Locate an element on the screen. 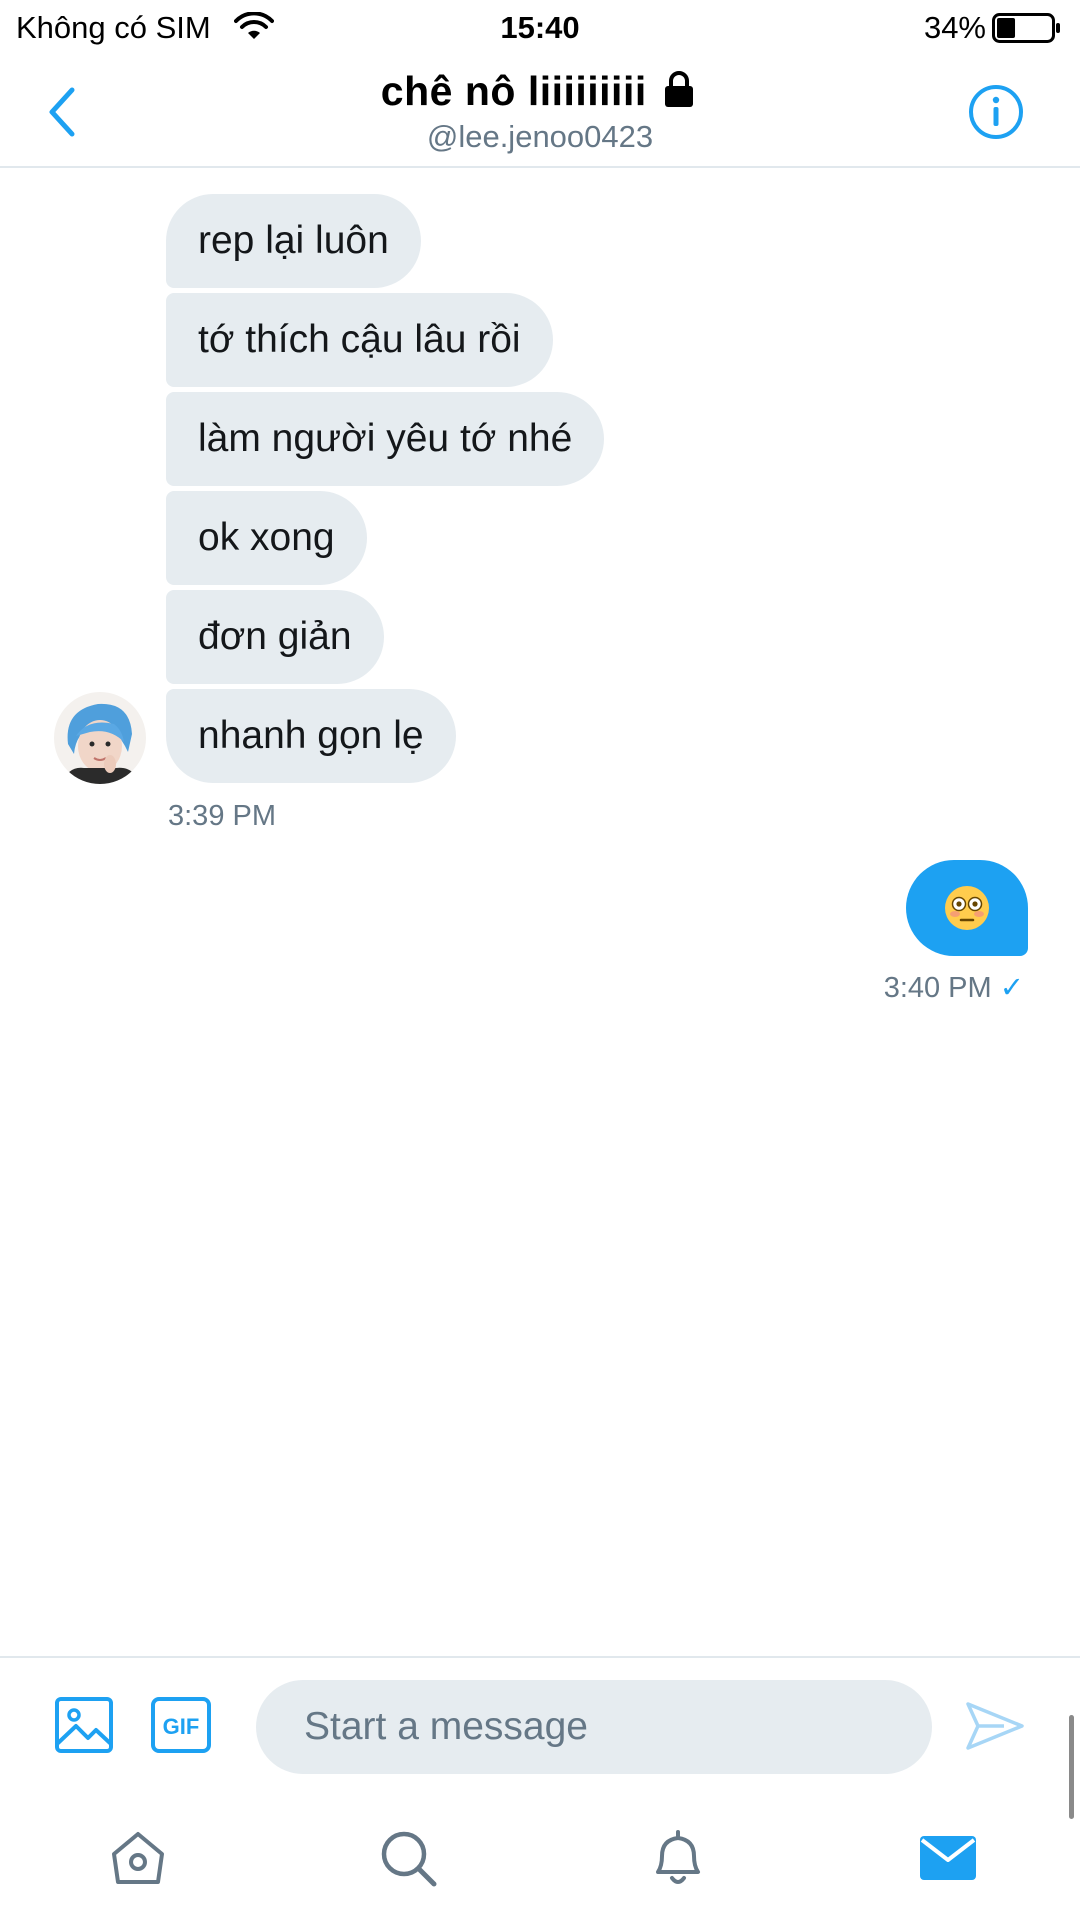 This screenshot has width=1080, height=1920. lock-icon is located at coordinates (679, 89).